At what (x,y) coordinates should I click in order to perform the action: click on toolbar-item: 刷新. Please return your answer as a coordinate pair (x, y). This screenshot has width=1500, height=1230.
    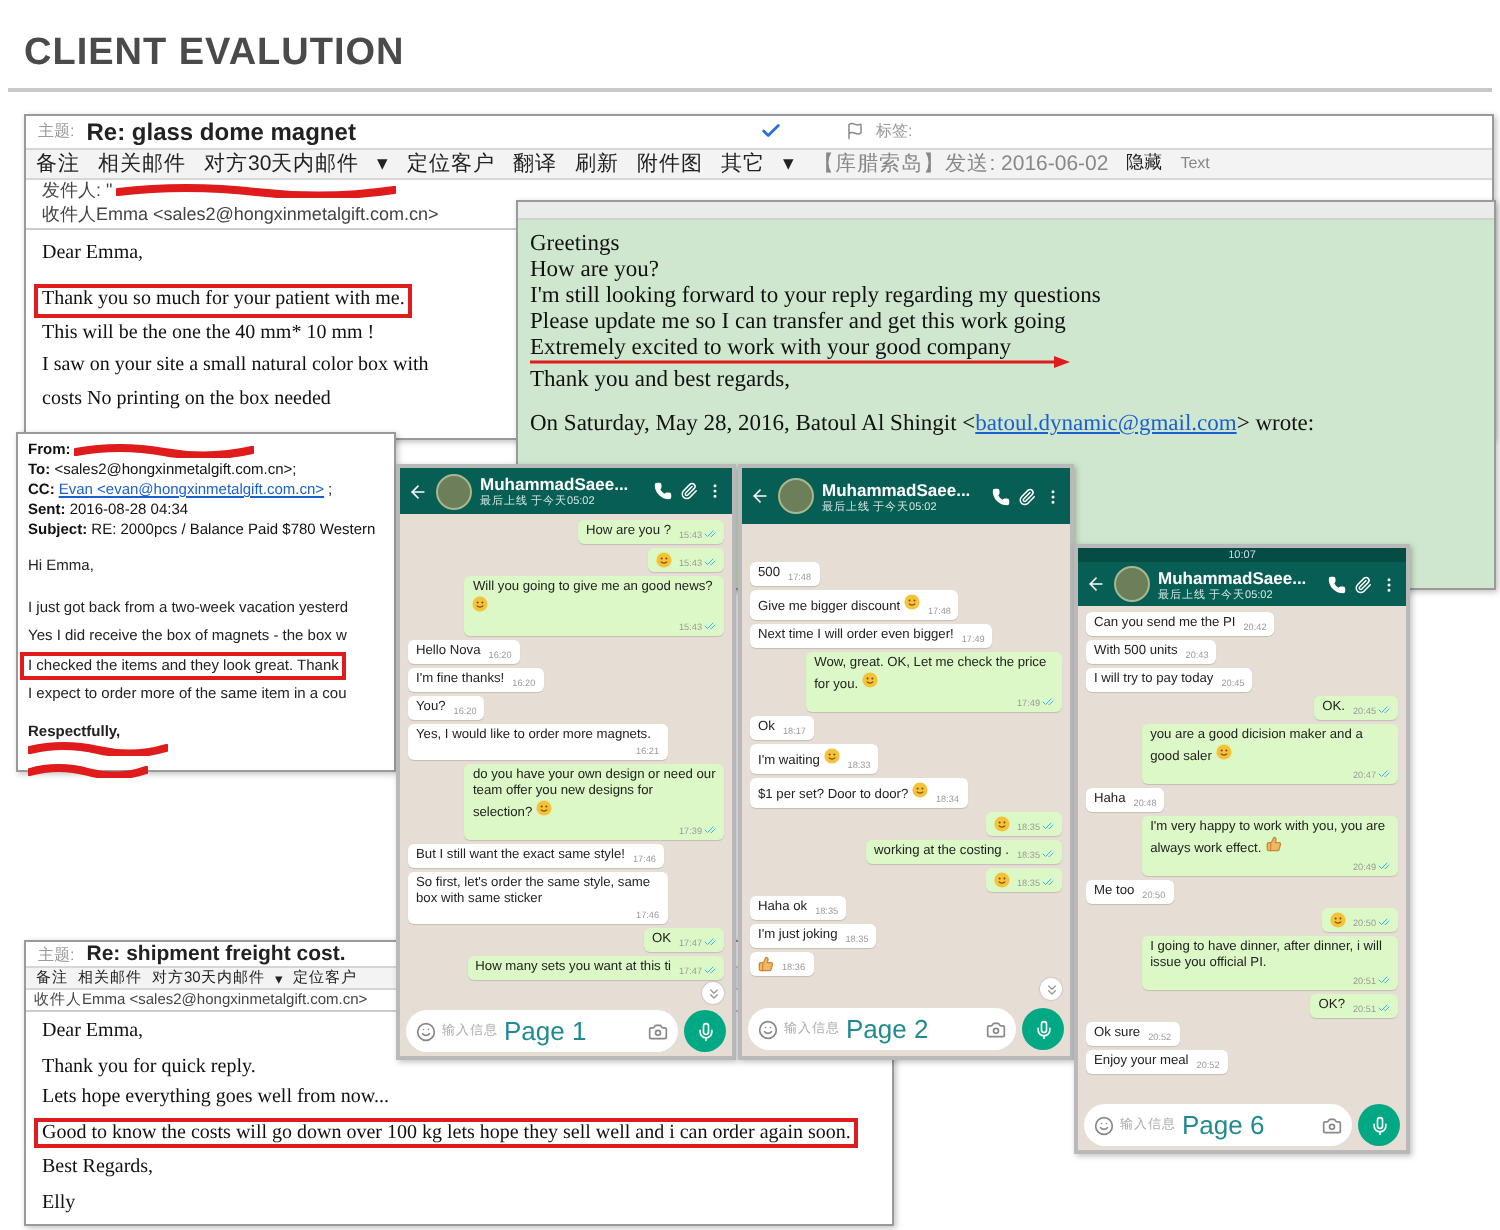
    Looking at the image, I should click on (597, 163).